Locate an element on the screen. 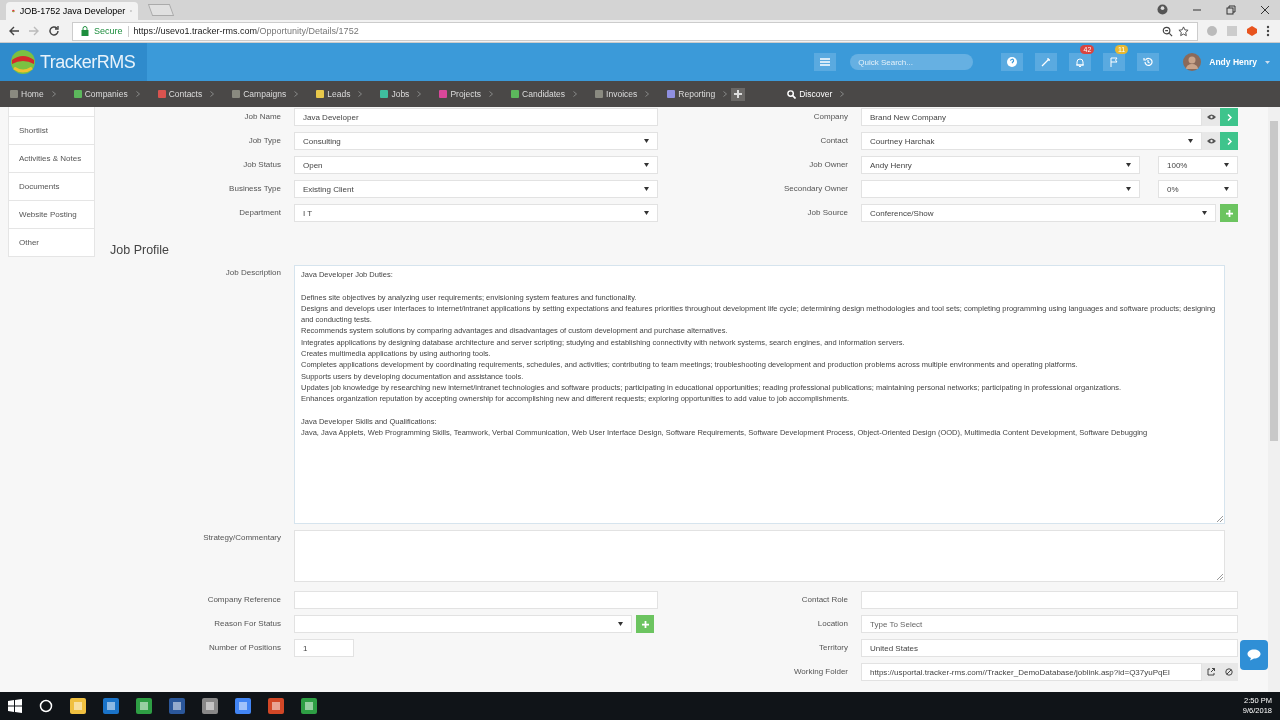 The height and width of the screenshot is (720, 1280). nav-item: Invoices is located at coordinates (616, 94).